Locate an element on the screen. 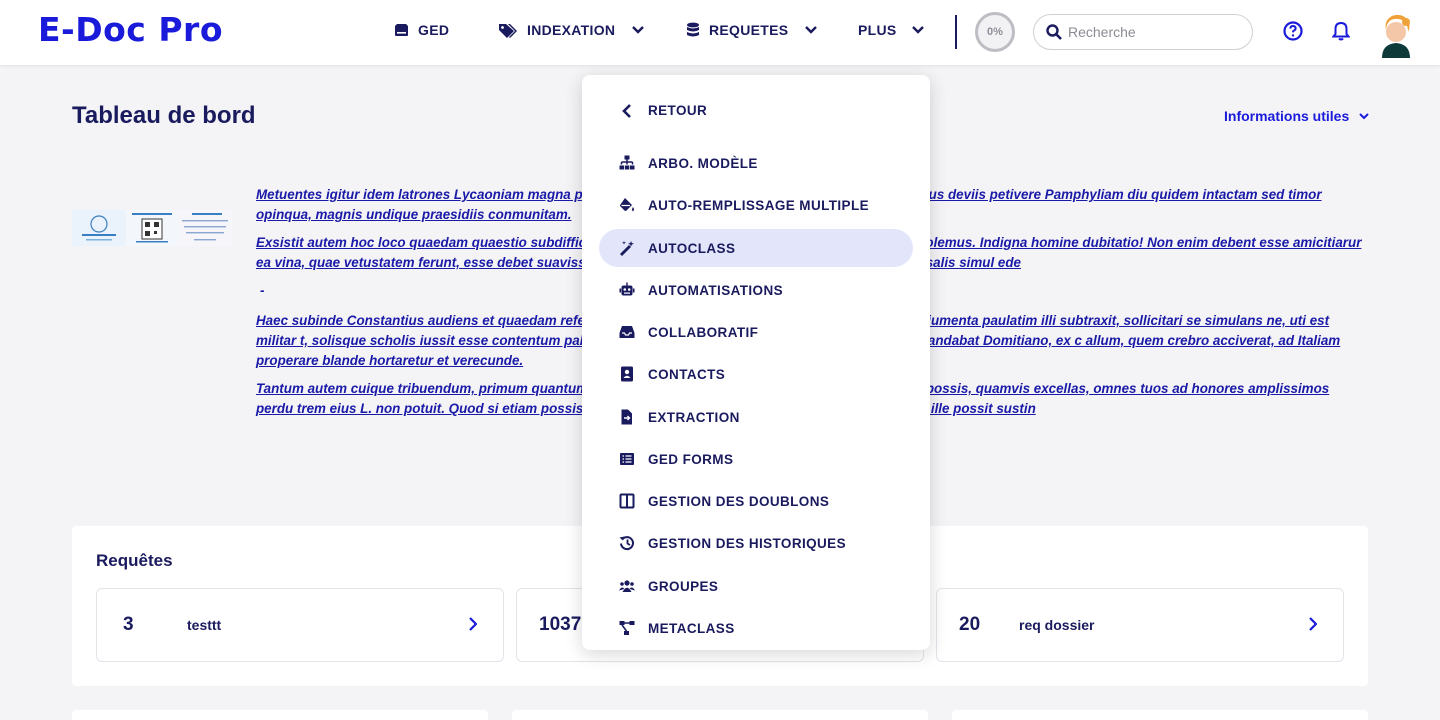 This screenshot has height=720, width=1440. requete-label: req dossier is located at coordinates (1057, 625).